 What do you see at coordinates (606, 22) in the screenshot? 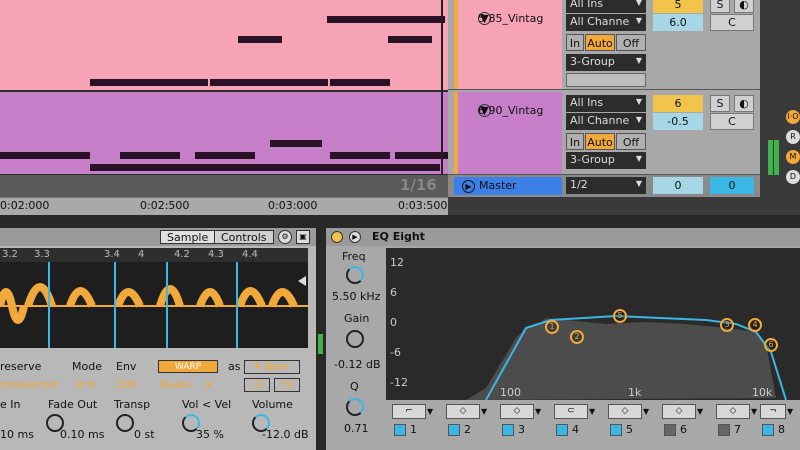
I see `input-channel-select: All Channe` at bounding box center [606, 22].